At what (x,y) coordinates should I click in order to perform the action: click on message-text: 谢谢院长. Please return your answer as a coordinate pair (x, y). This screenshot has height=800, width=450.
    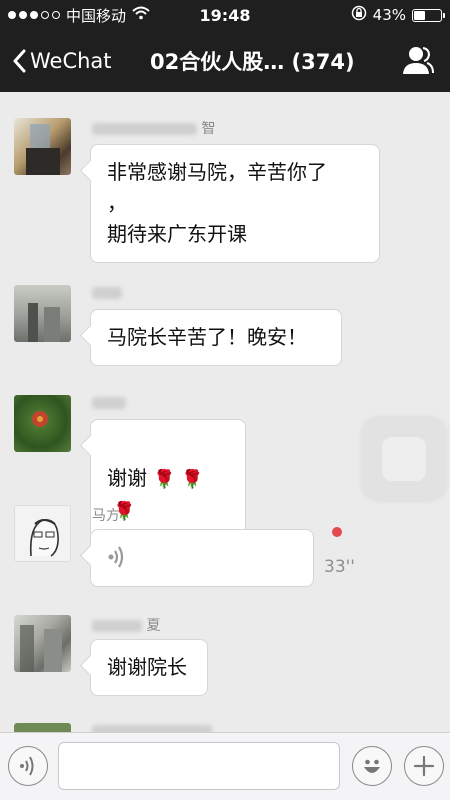
    Looking at the image, I should click on (147, 667).